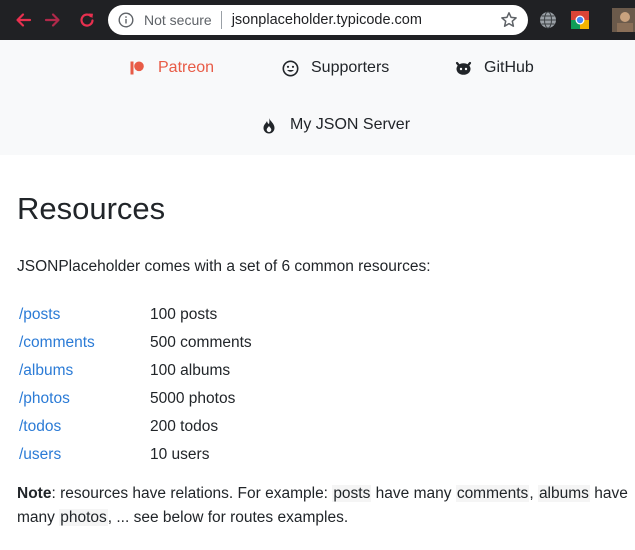 This screenshot has width=635, height=550. What do you see at coordinates (463, 68) in the screenshot?
I see `github-icon` at bounding box center [463, 68].